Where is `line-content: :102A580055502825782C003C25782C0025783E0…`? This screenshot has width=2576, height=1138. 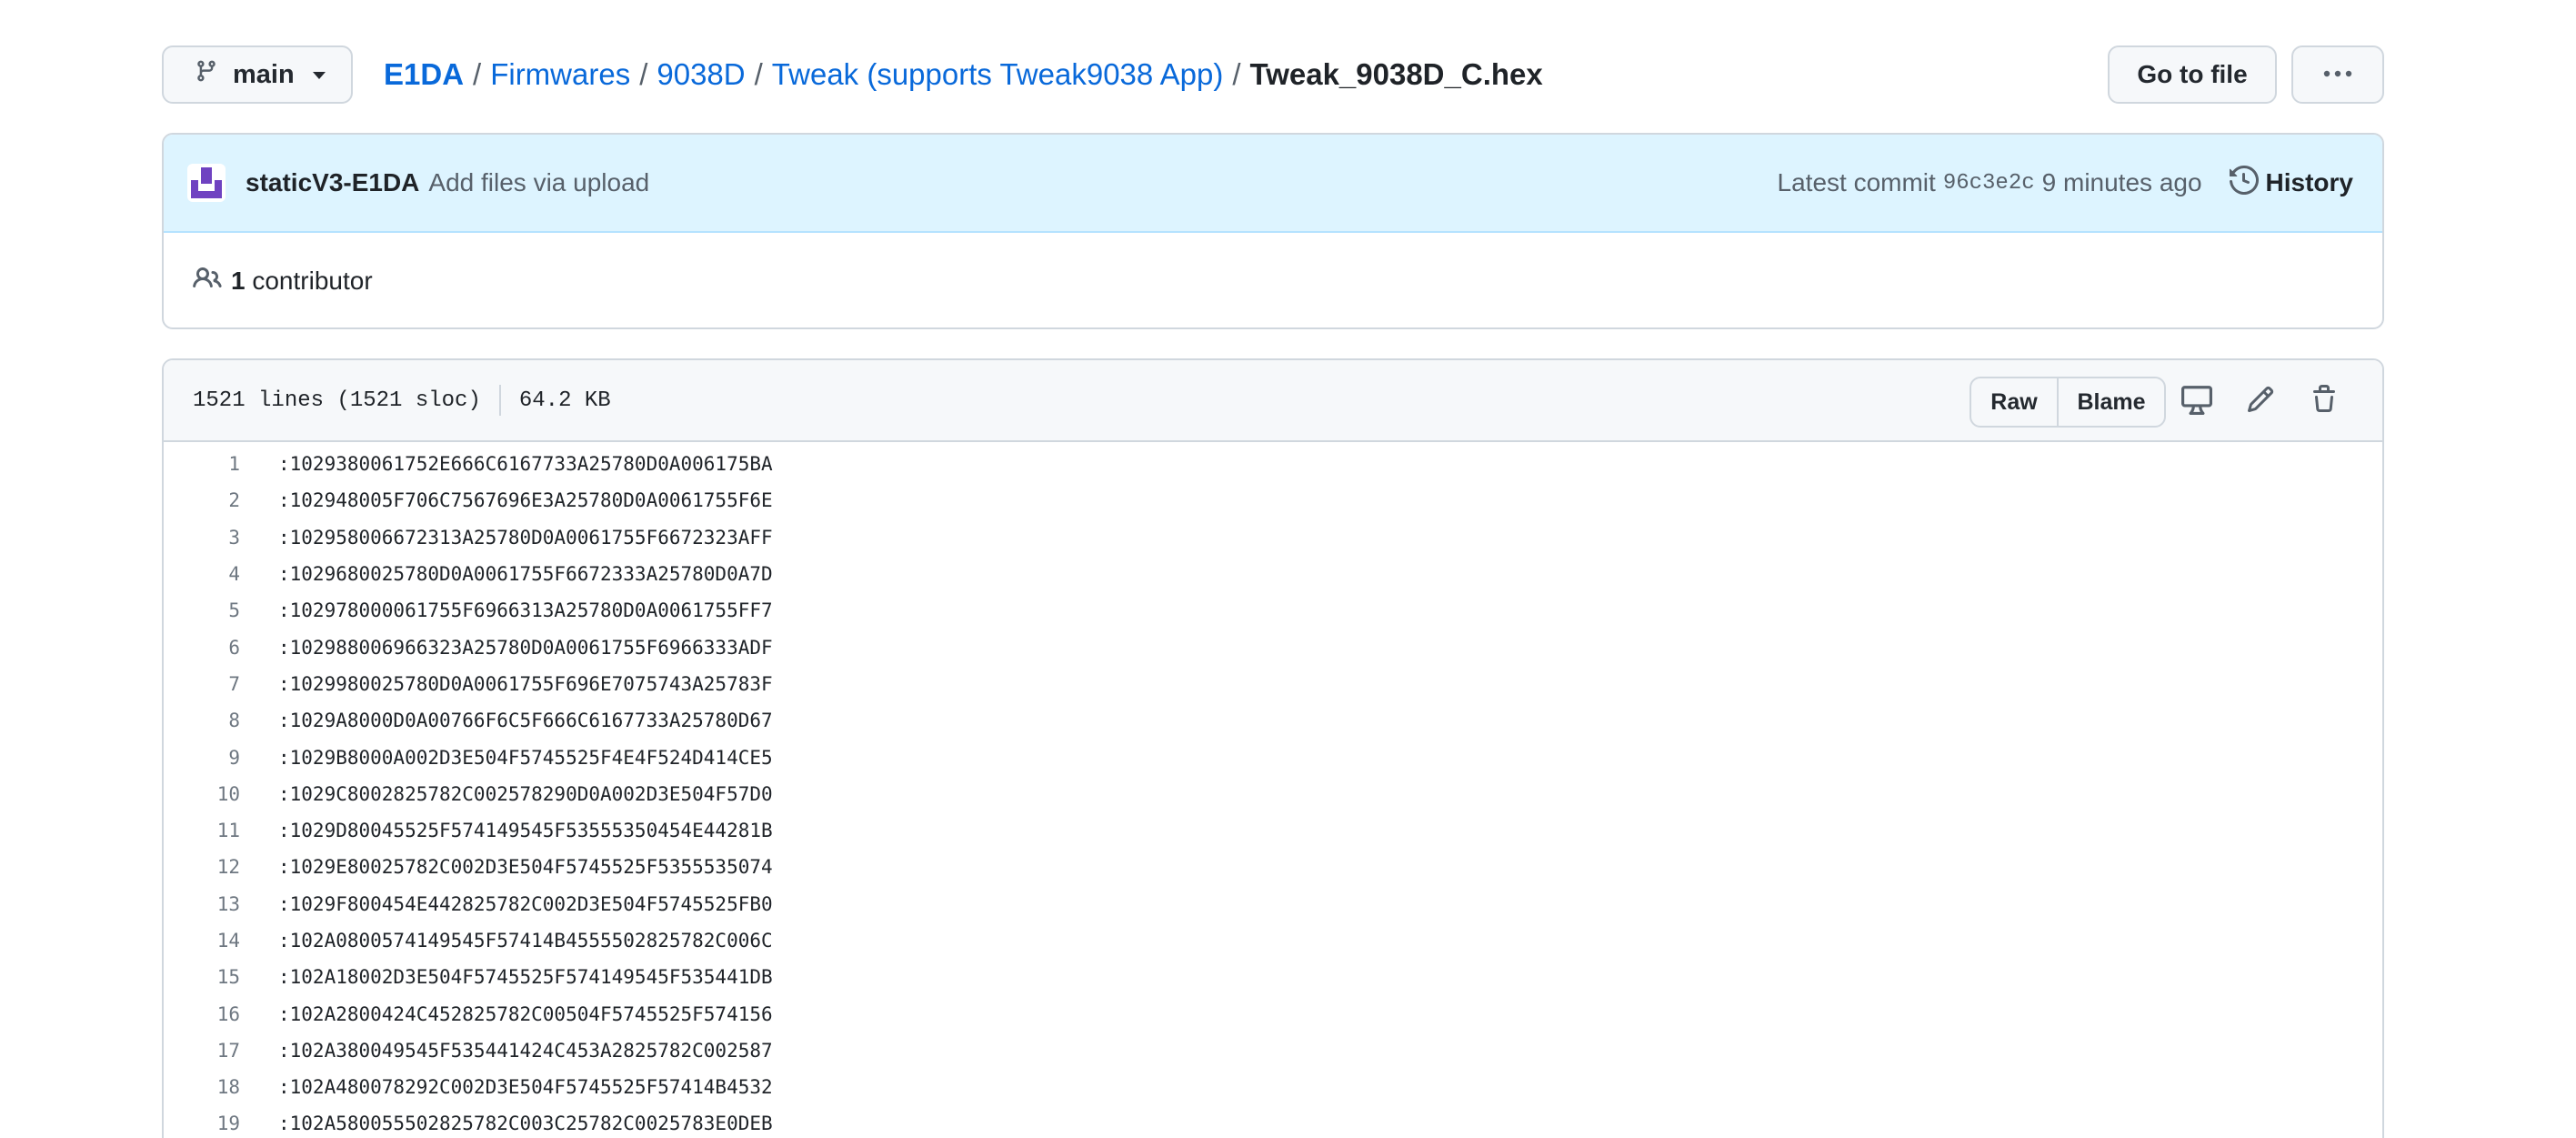
line-content: :102A580055502825782C003C25782C0025783E0… is located at coordinates (525, 1124).